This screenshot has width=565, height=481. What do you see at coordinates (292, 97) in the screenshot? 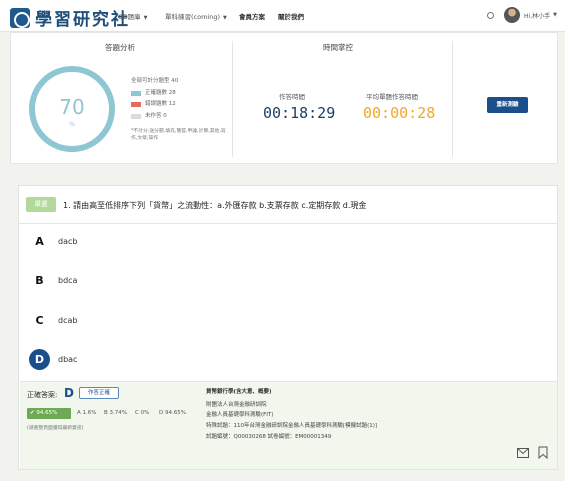
I see `elapsed-label: 作答時間` at bounding box center [292, 97].